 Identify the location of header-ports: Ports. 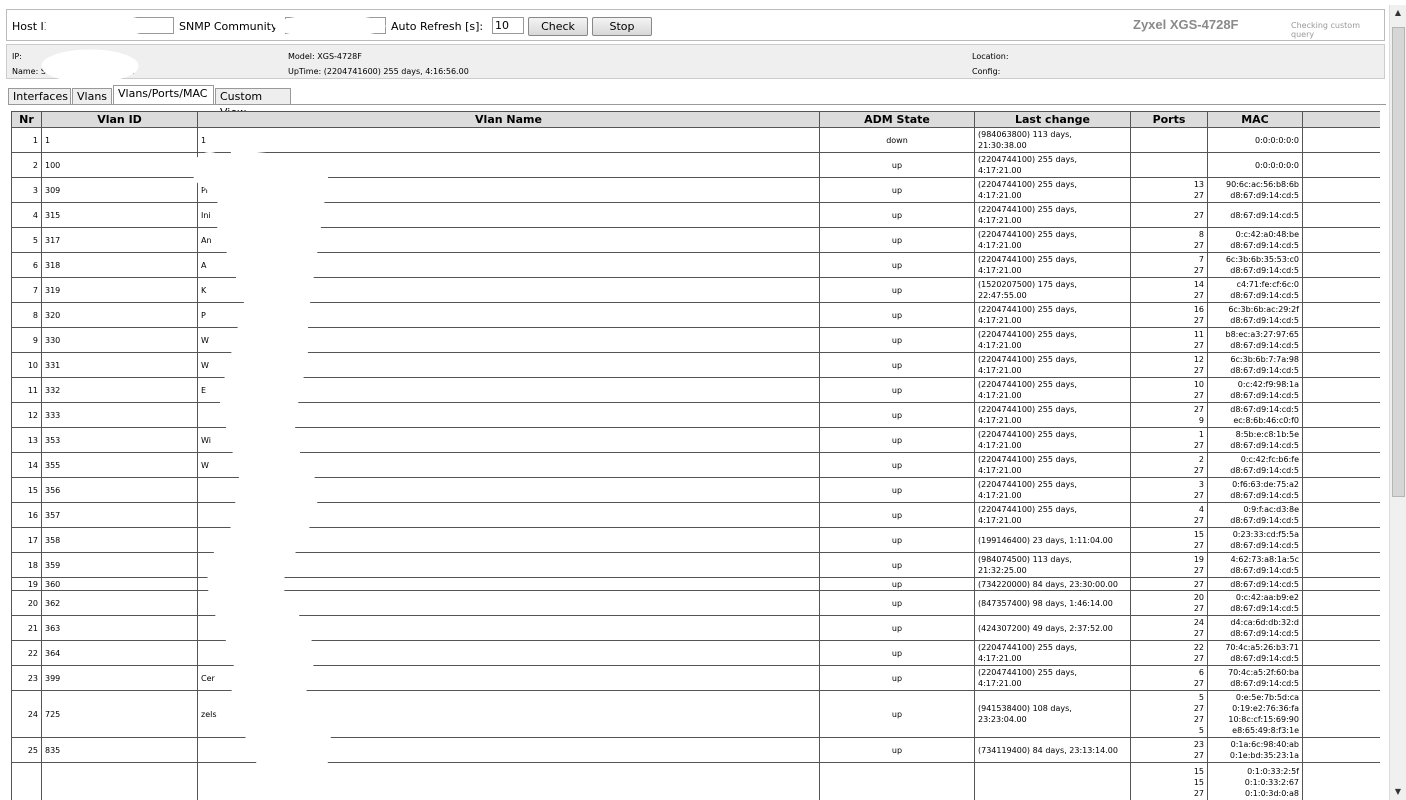
(1169, 119).